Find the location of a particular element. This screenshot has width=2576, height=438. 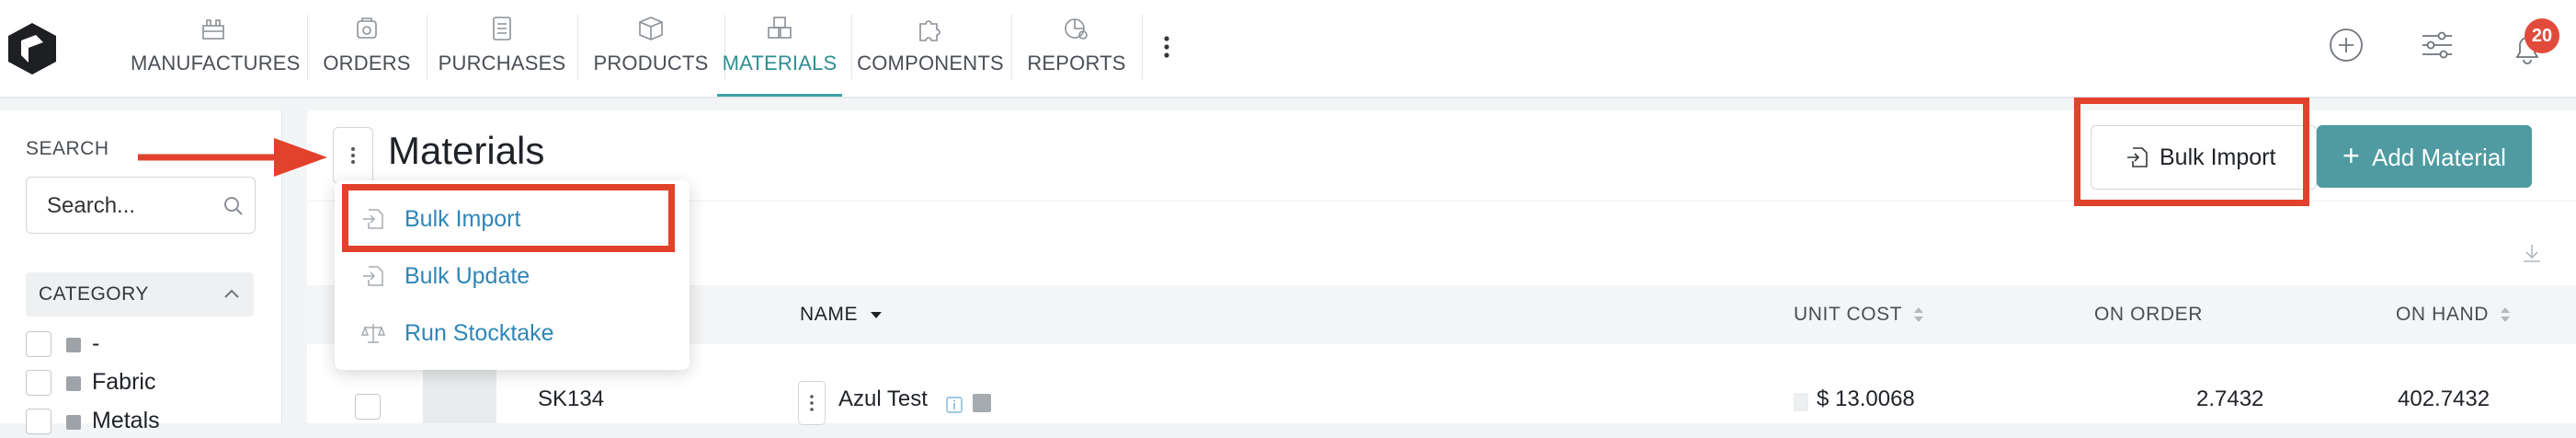

nav-reports: REPORTS is located at coordinates (1076, 48).